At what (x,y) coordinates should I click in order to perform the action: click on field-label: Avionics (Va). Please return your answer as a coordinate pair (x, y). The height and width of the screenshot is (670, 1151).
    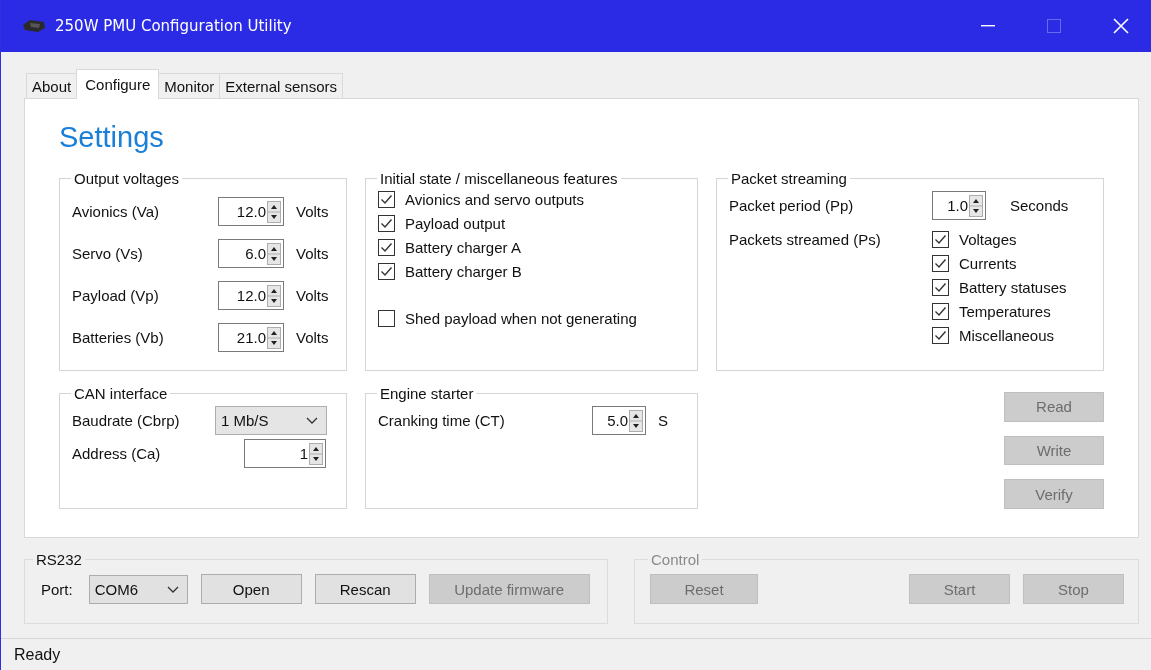
    Looking at the image, I should click on (116, 211).